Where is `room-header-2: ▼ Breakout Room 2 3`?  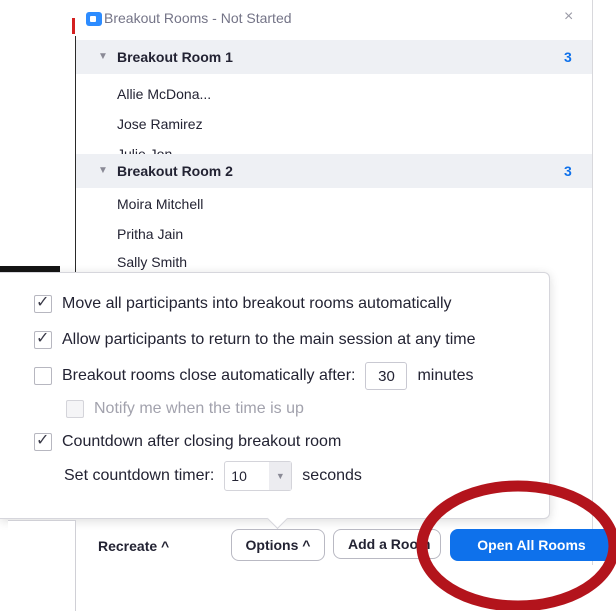
room-header-2: ▼ Breakout Room 2 3 is located at coordinates (334, 171).